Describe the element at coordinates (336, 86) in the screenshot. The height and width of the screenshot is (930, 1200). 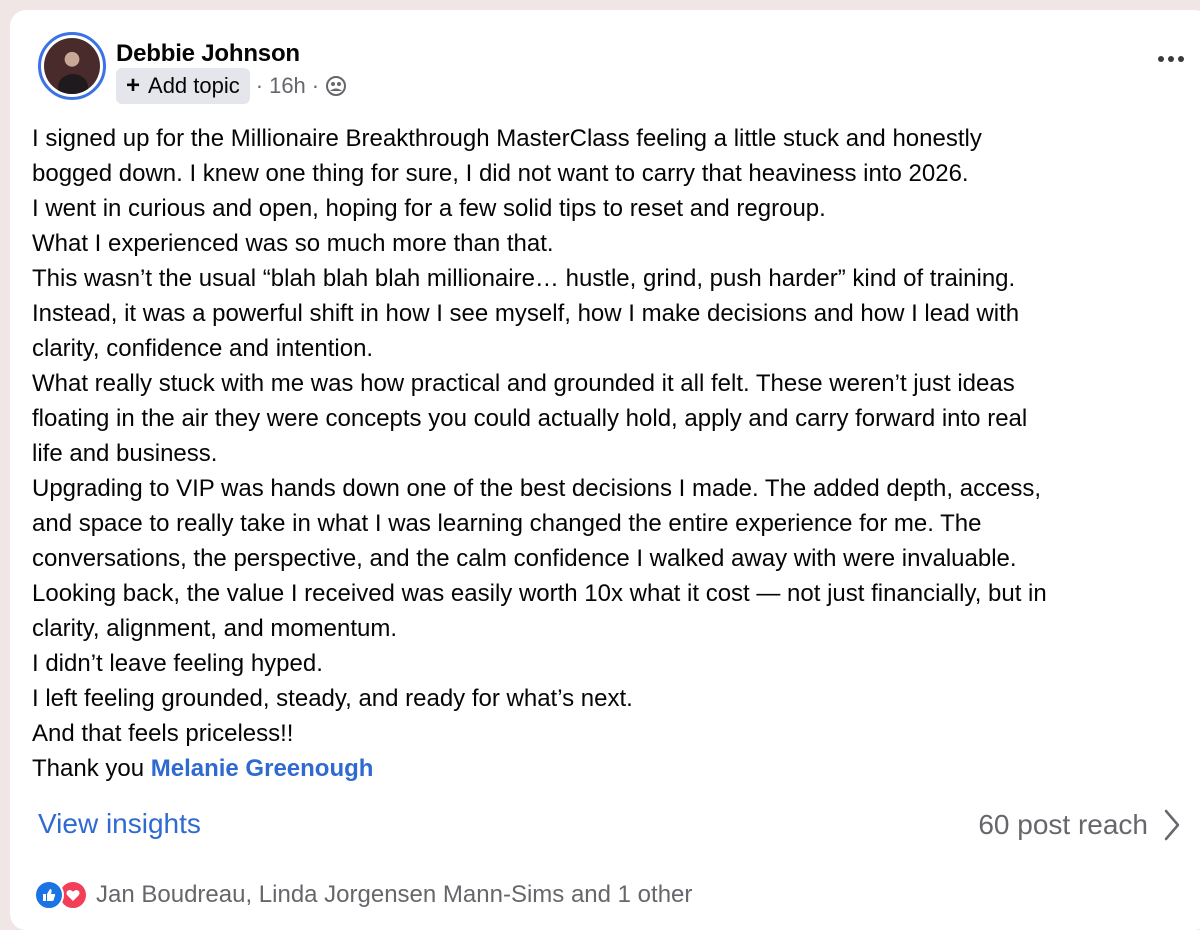
I see `group-audience-icon` at that location.